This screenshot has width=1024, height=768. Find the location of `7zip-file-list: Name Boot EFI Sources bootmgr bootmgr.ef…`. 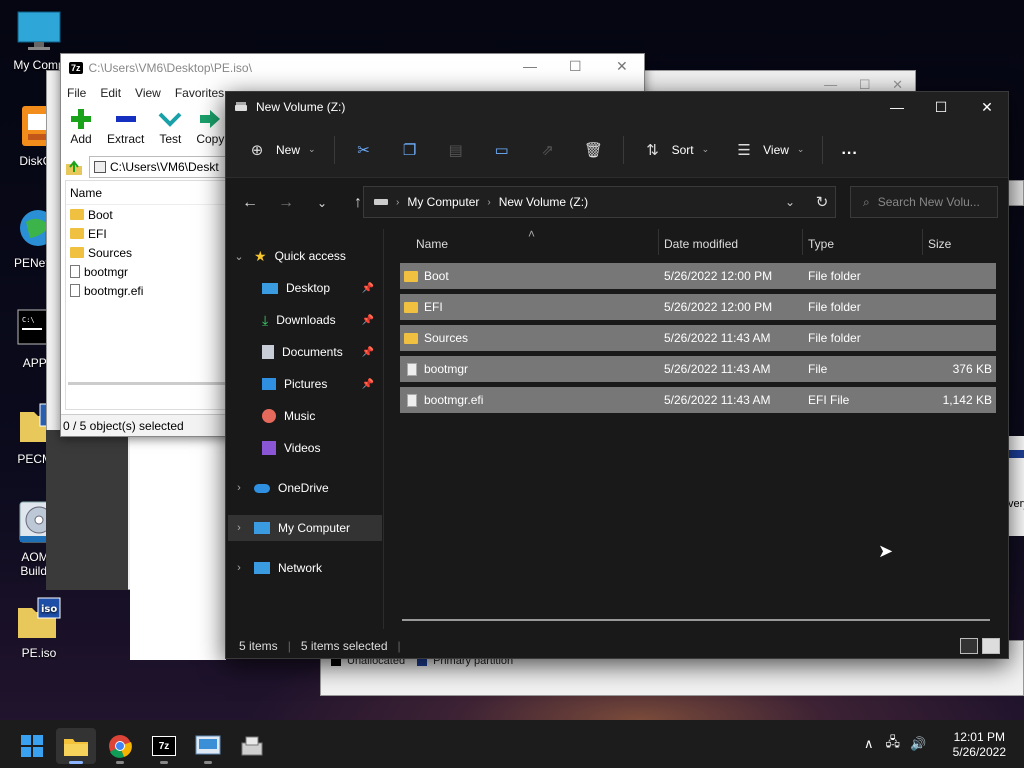

7zip-file-list: Name Boot EFI Sources bootmgr bootmgr.ef… is located at coordinates (155, 295).